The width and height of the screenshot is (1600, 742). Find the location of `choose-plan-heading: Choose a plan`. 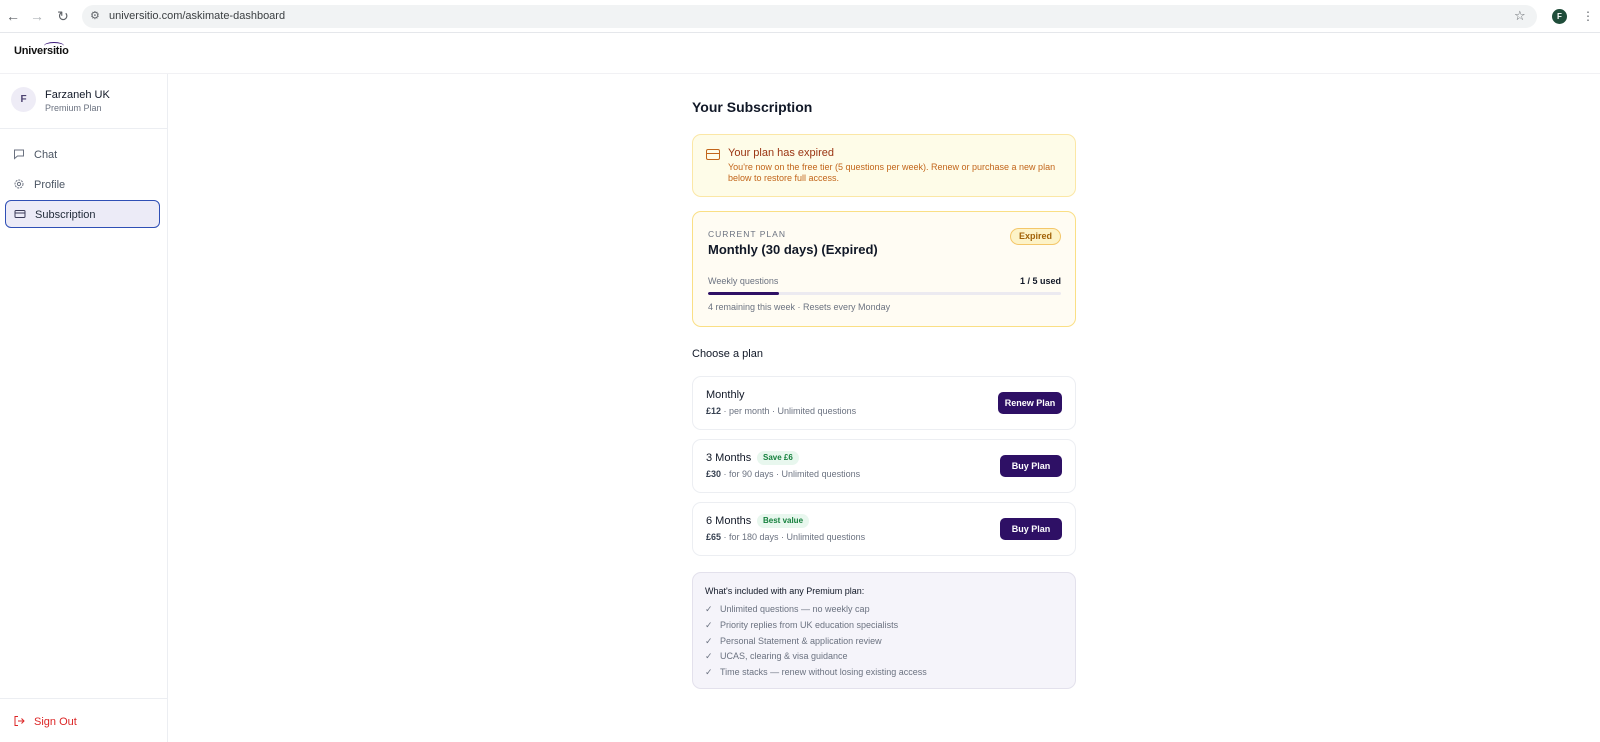

choose-plan-heading: Choose a plan is located at coordinates (727, 354).